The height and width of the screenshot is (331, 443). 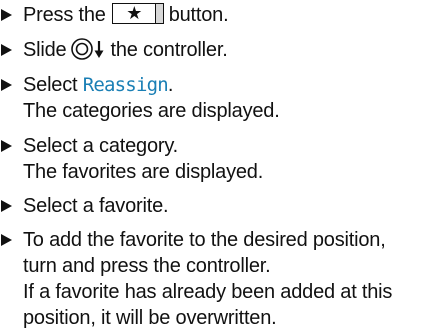 I want to click on key-shade, so click(x=158, y=13).